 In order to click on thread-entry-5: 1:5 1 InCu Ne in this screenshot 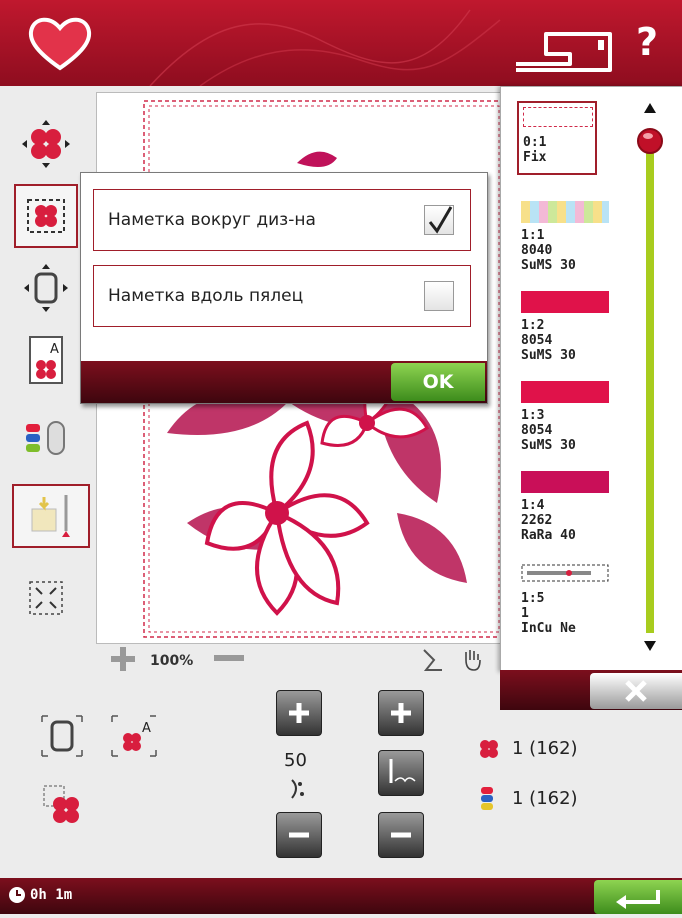, I will do `click(565, 599)`.